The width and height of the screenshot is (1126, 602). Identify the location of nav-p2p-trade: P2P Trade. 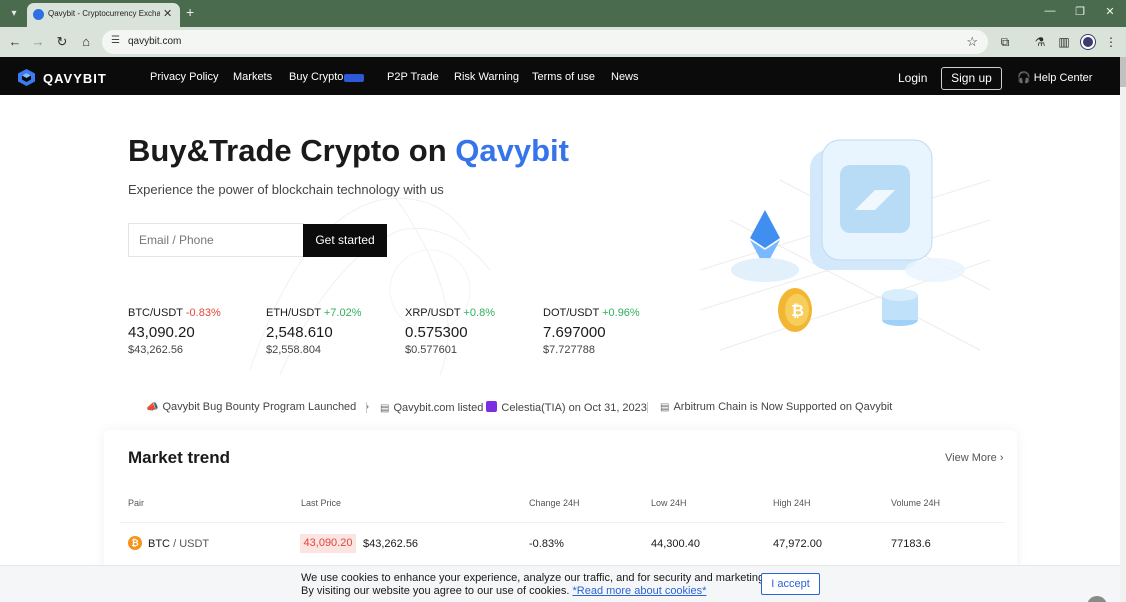
(413, 77).